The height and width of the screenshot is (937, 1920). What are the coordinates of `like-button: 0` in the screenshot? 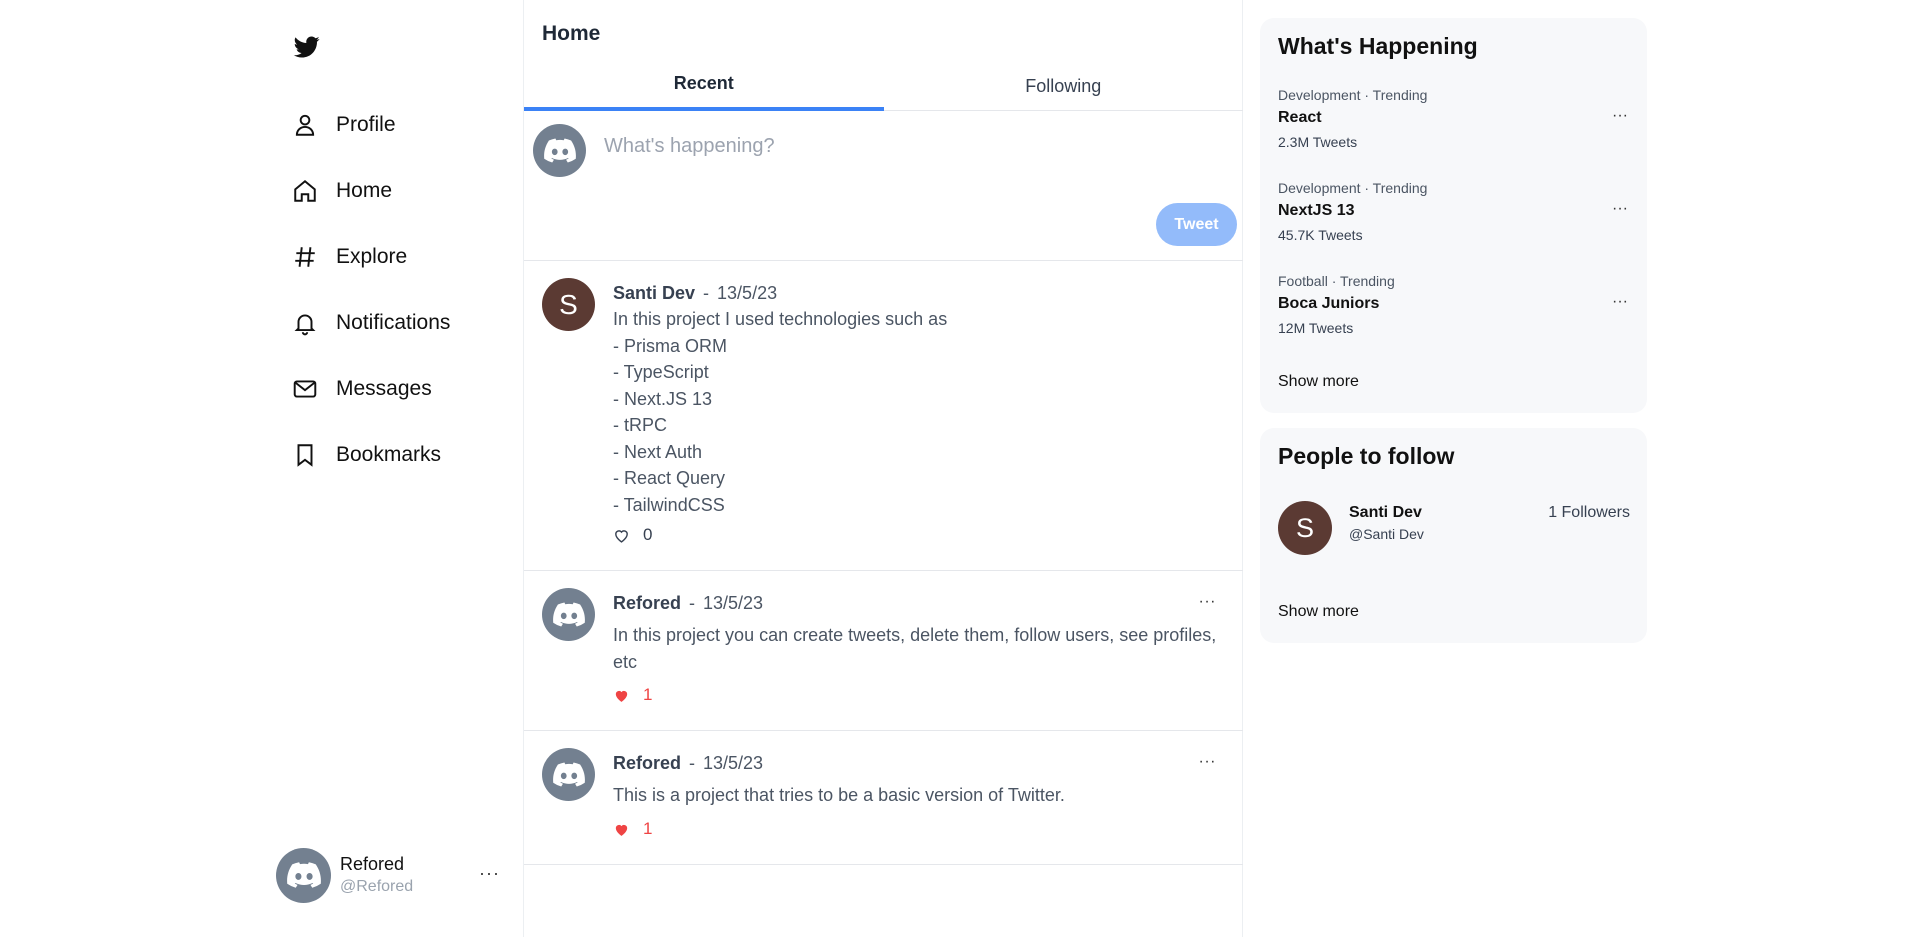 It's located at (632, 535).